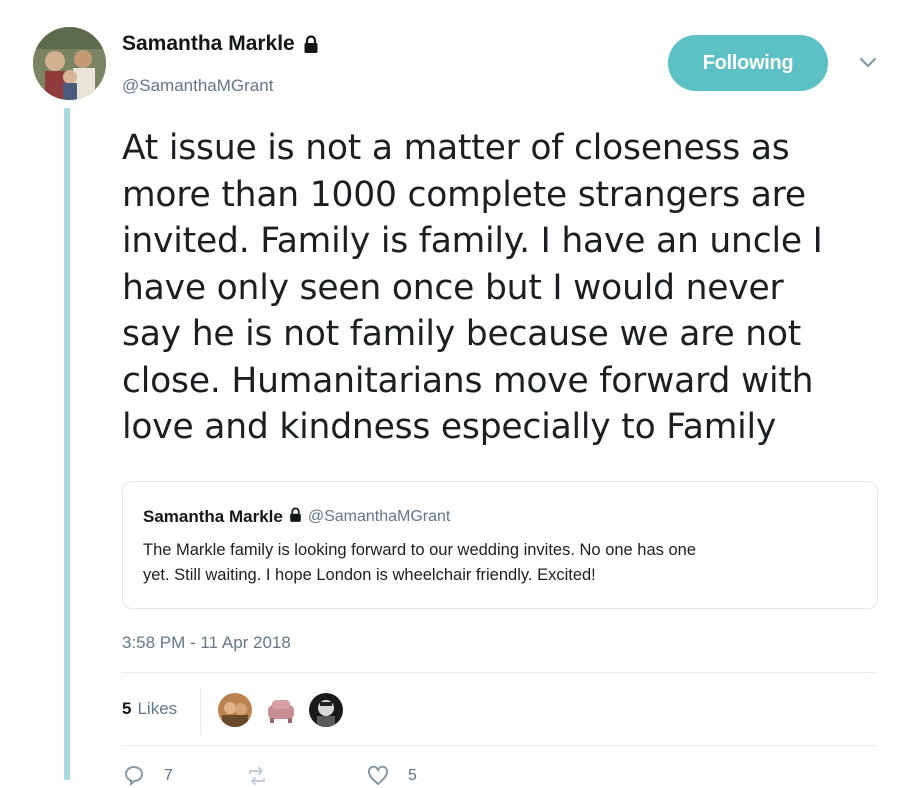  What do you see at coordinates (127, 708) in the screenshot?
I see `likes-count: 5` at bounding box center [127, 708].